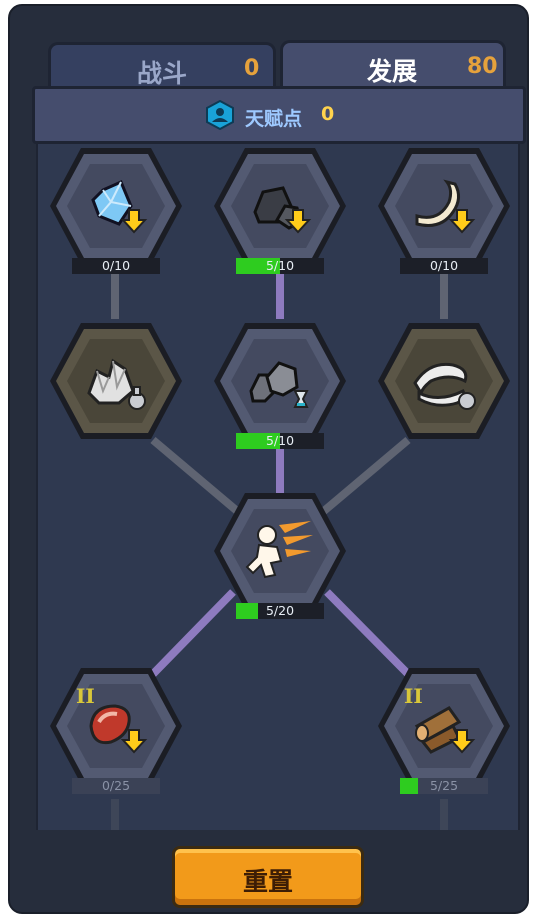  I want to click on talent-points-value: 0, so click(328, 114).